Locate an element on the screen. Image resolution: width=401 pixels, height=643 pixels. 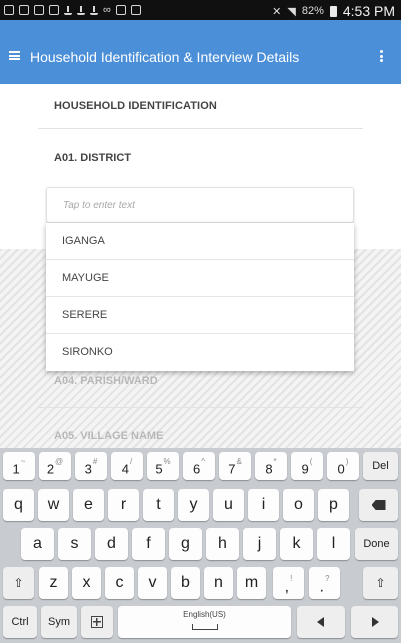
space-icon is located at coordinates (204, 627).